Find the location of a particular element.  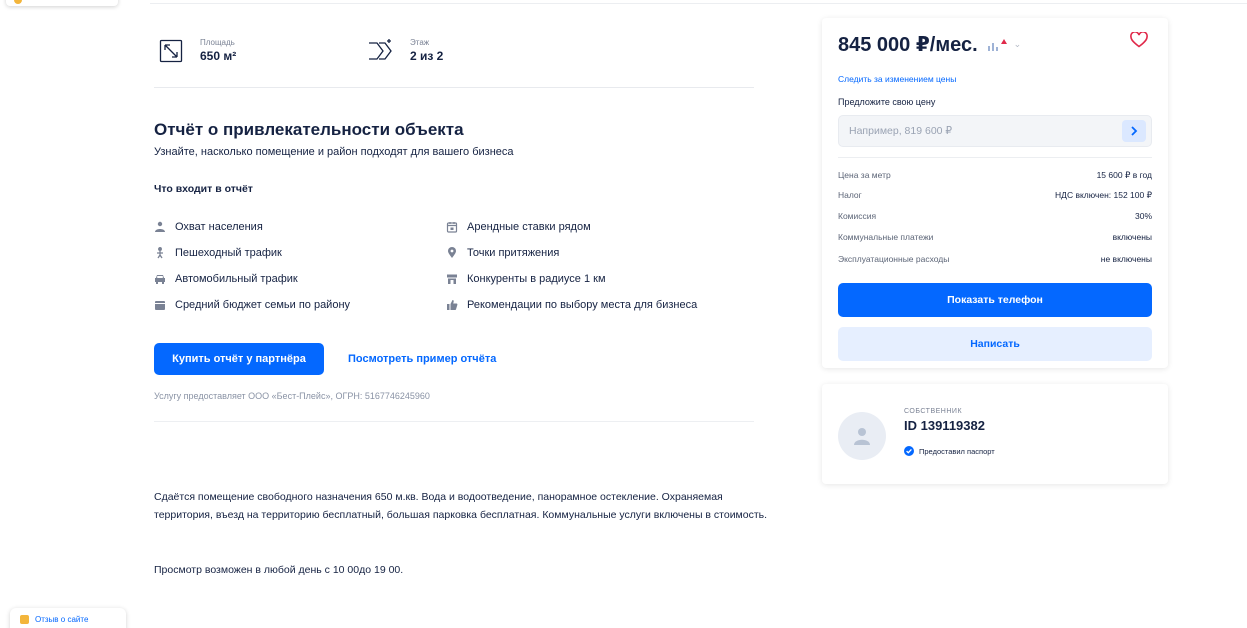

user-placeholder-icon is located at coordinates (862, 436).